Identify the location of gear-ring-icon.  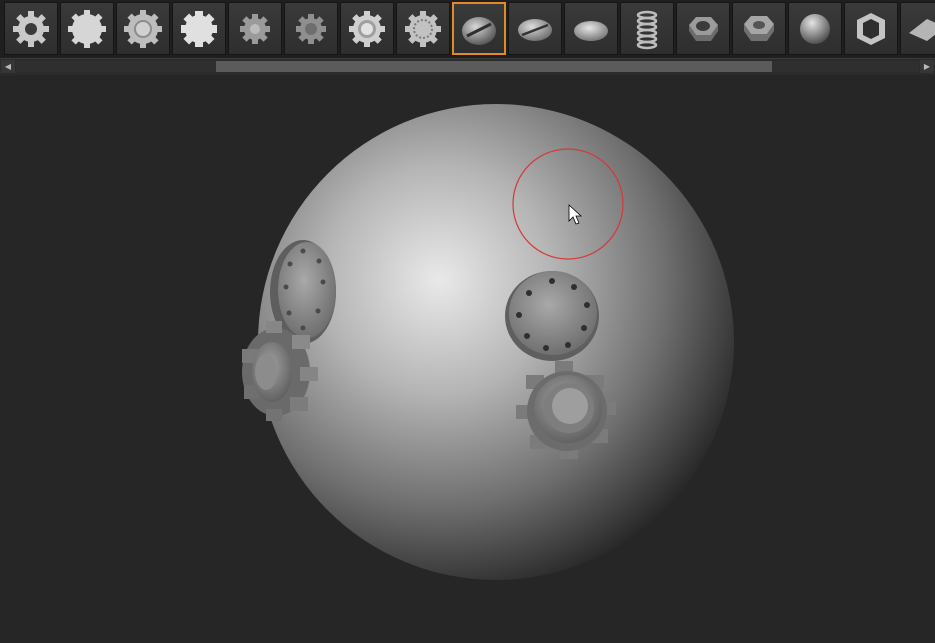
(143, 28).